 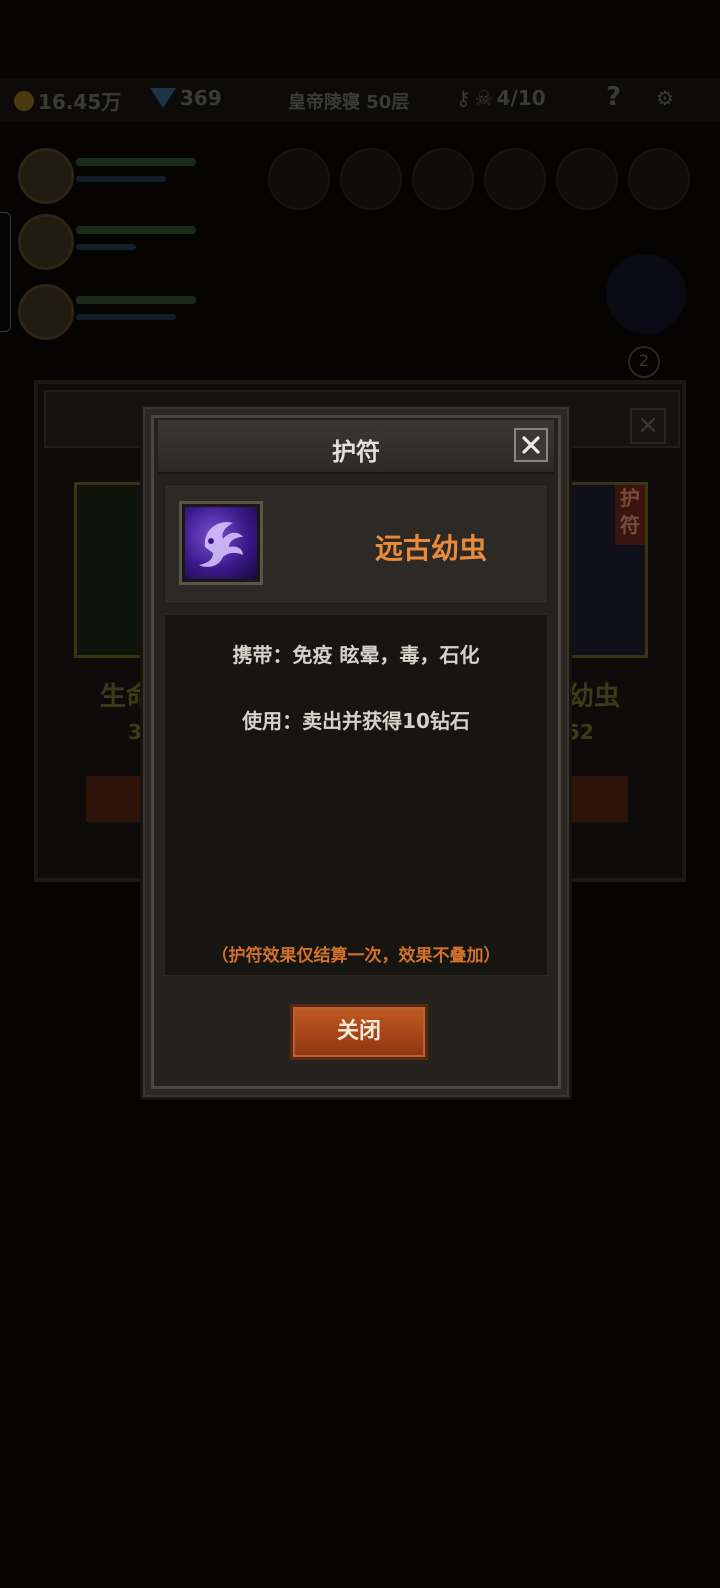 I want to click on shop-close-icon: ×, so click(x=648, y=426).